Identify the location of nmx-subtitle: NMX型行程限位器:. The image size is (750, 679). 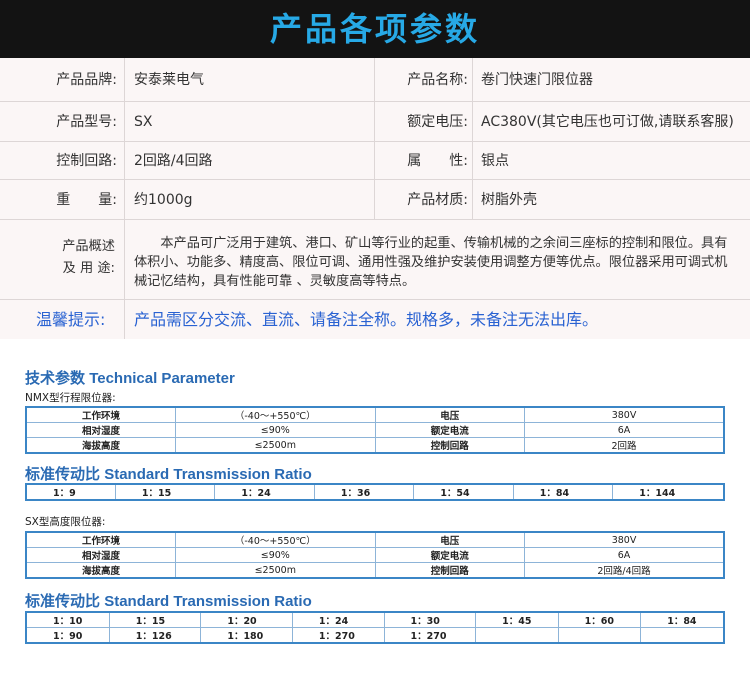
(70, 398).